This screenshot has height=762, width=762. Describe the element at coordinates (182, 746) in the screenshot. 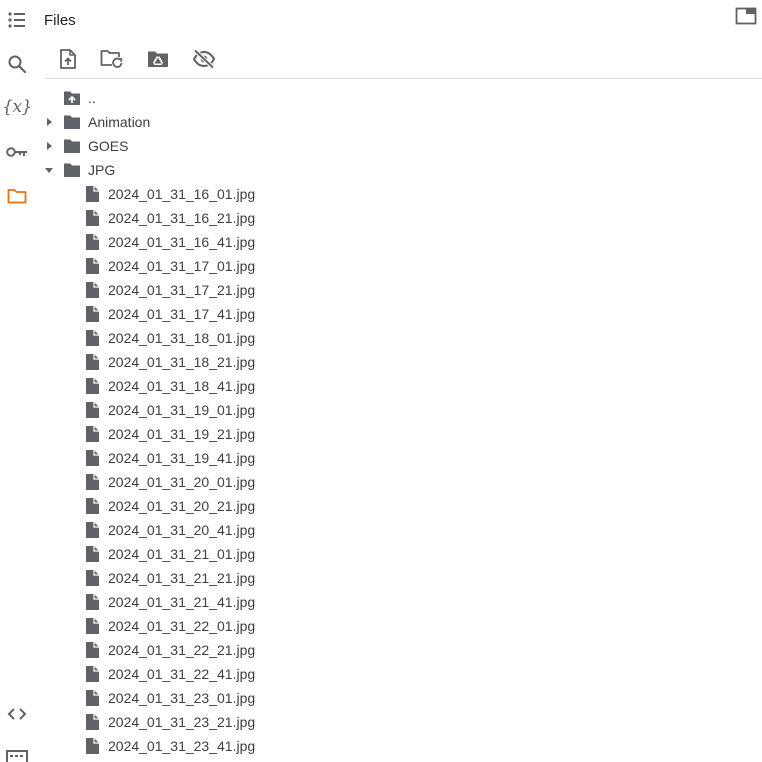

I see `tree-file-label: 2024_01_31_23_41.jpg` at that location.